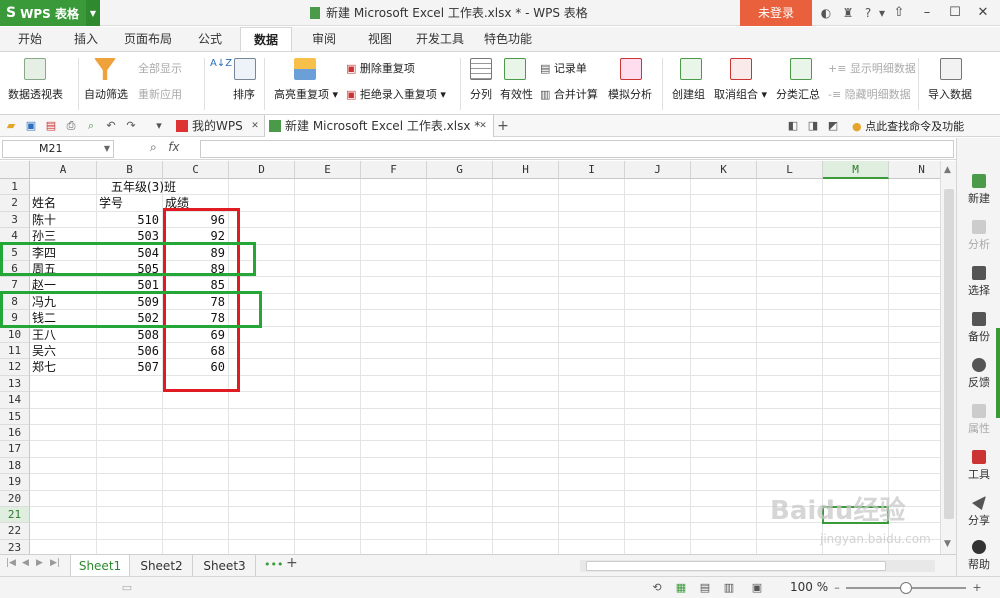  I want to click on row-header: 22, so click(15, 531).